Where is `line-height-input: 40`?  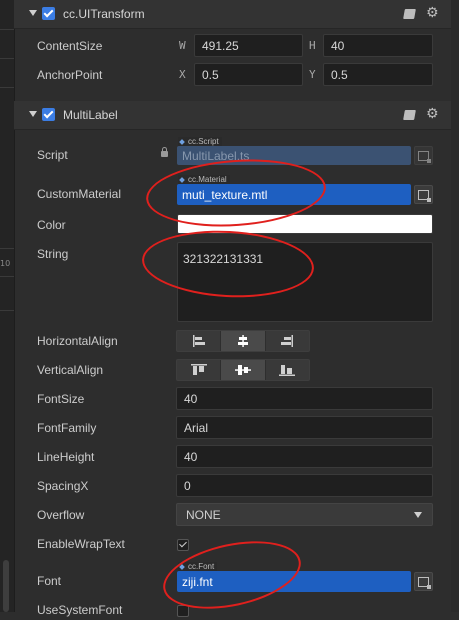
line-height-input: 40 is located at coordinates (304, 456).